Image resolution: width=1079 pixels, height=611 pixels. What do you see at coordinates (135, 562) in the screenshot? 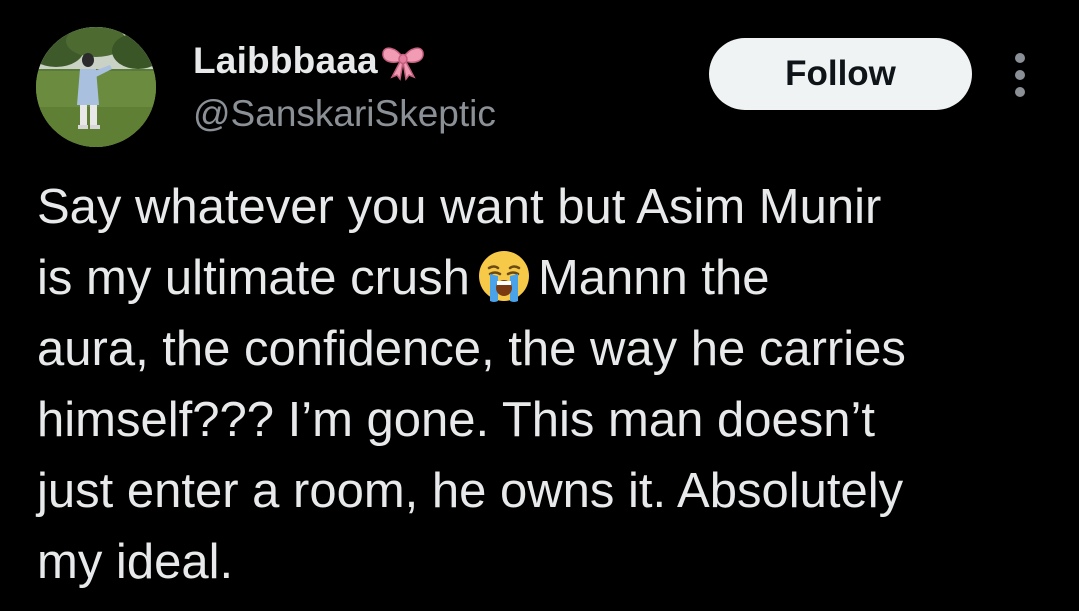
I see `tweet-text-line: my ideal.` at bounding box center [135, 562].